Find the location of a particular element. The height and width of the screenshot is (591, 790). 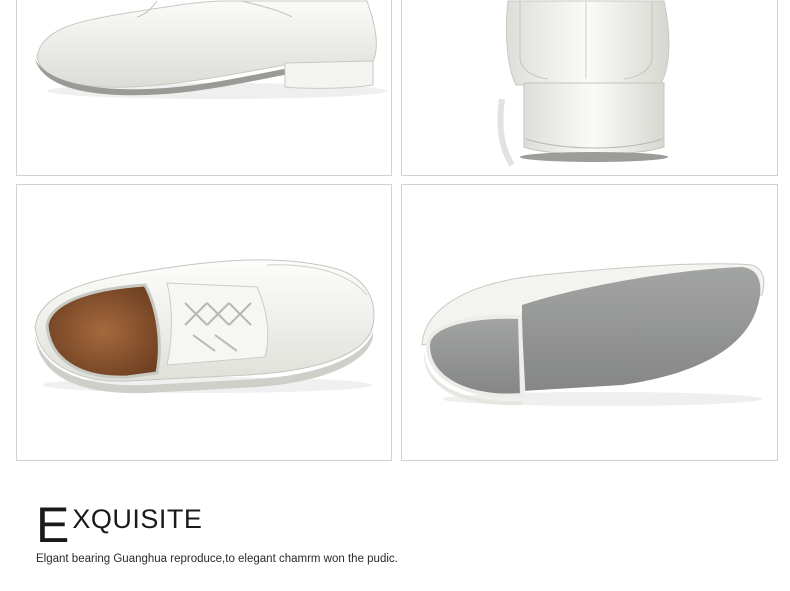

shoe-heel-back-view-photo is located at coordinates (589, 88).